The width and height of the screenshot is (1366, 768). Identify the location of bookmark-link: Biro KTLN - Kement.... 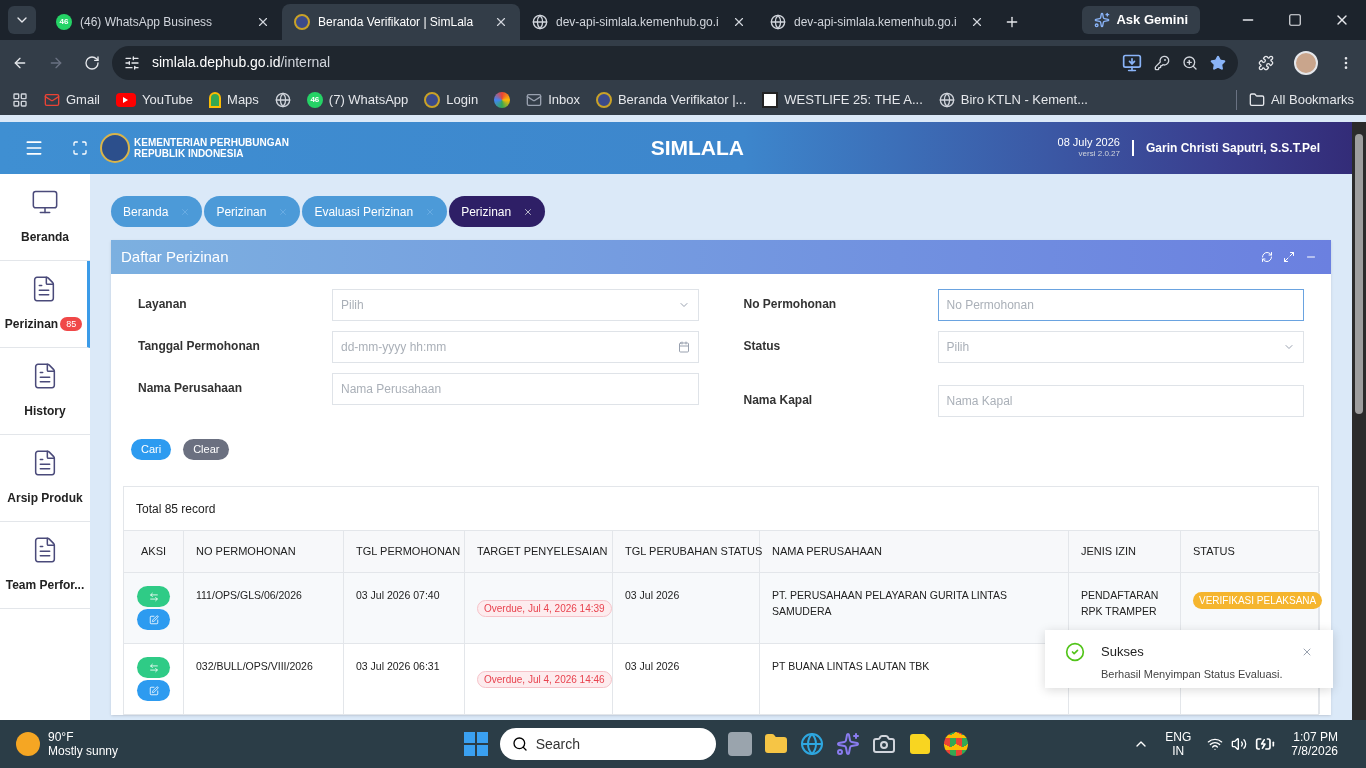
(1013, 100).